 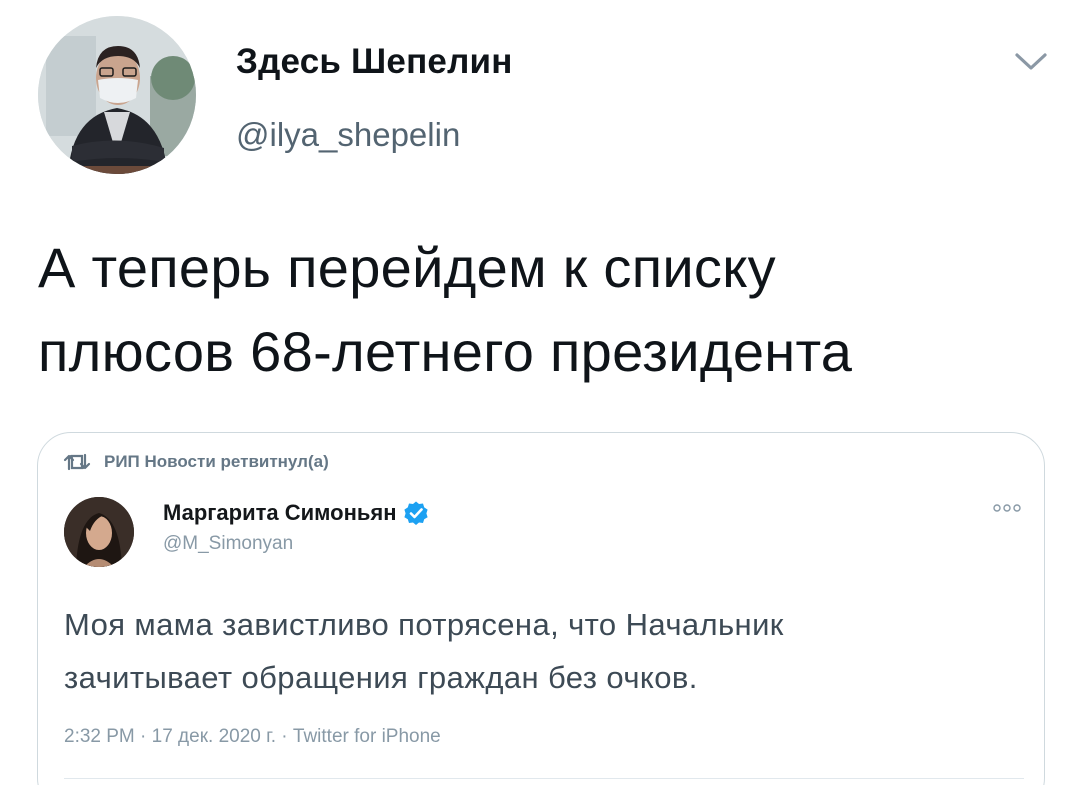 I want to click on quoted-author-handle: @M_Simonyan, so click(x=228, y=544).